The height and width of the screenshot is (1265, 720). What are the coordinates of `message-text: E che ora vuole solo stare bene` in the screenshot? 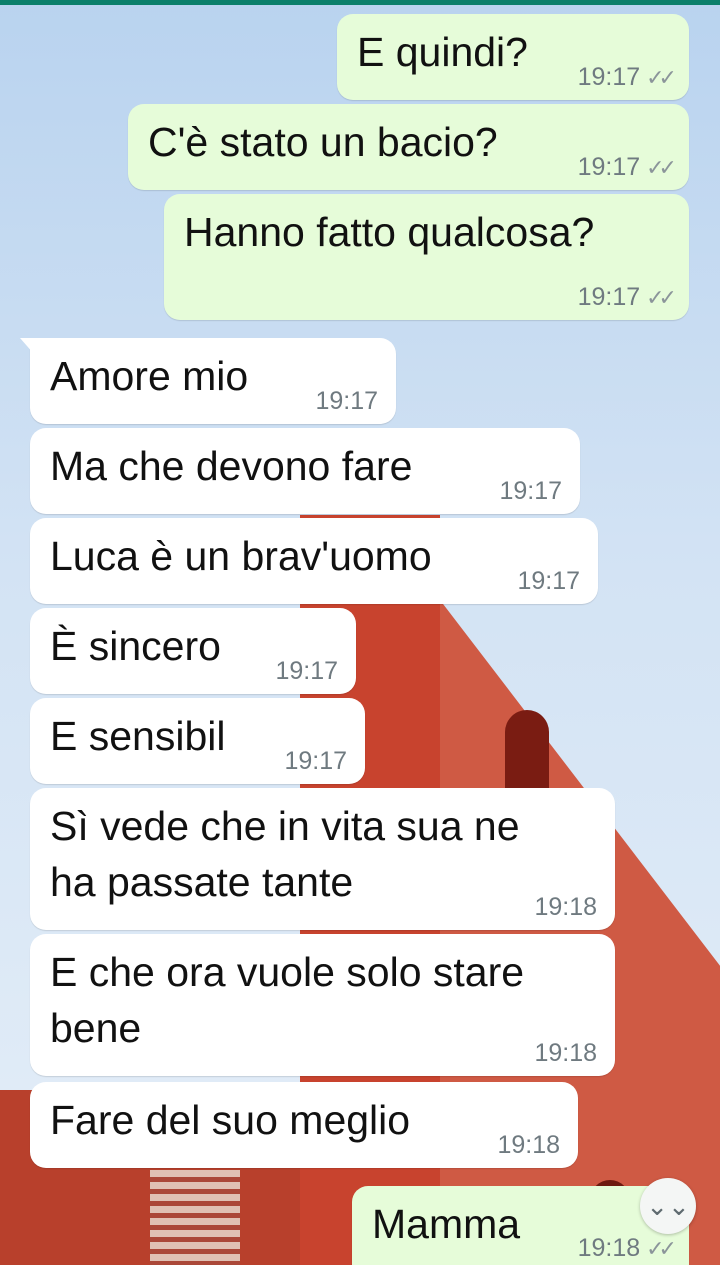 It's located at (287, 1000).